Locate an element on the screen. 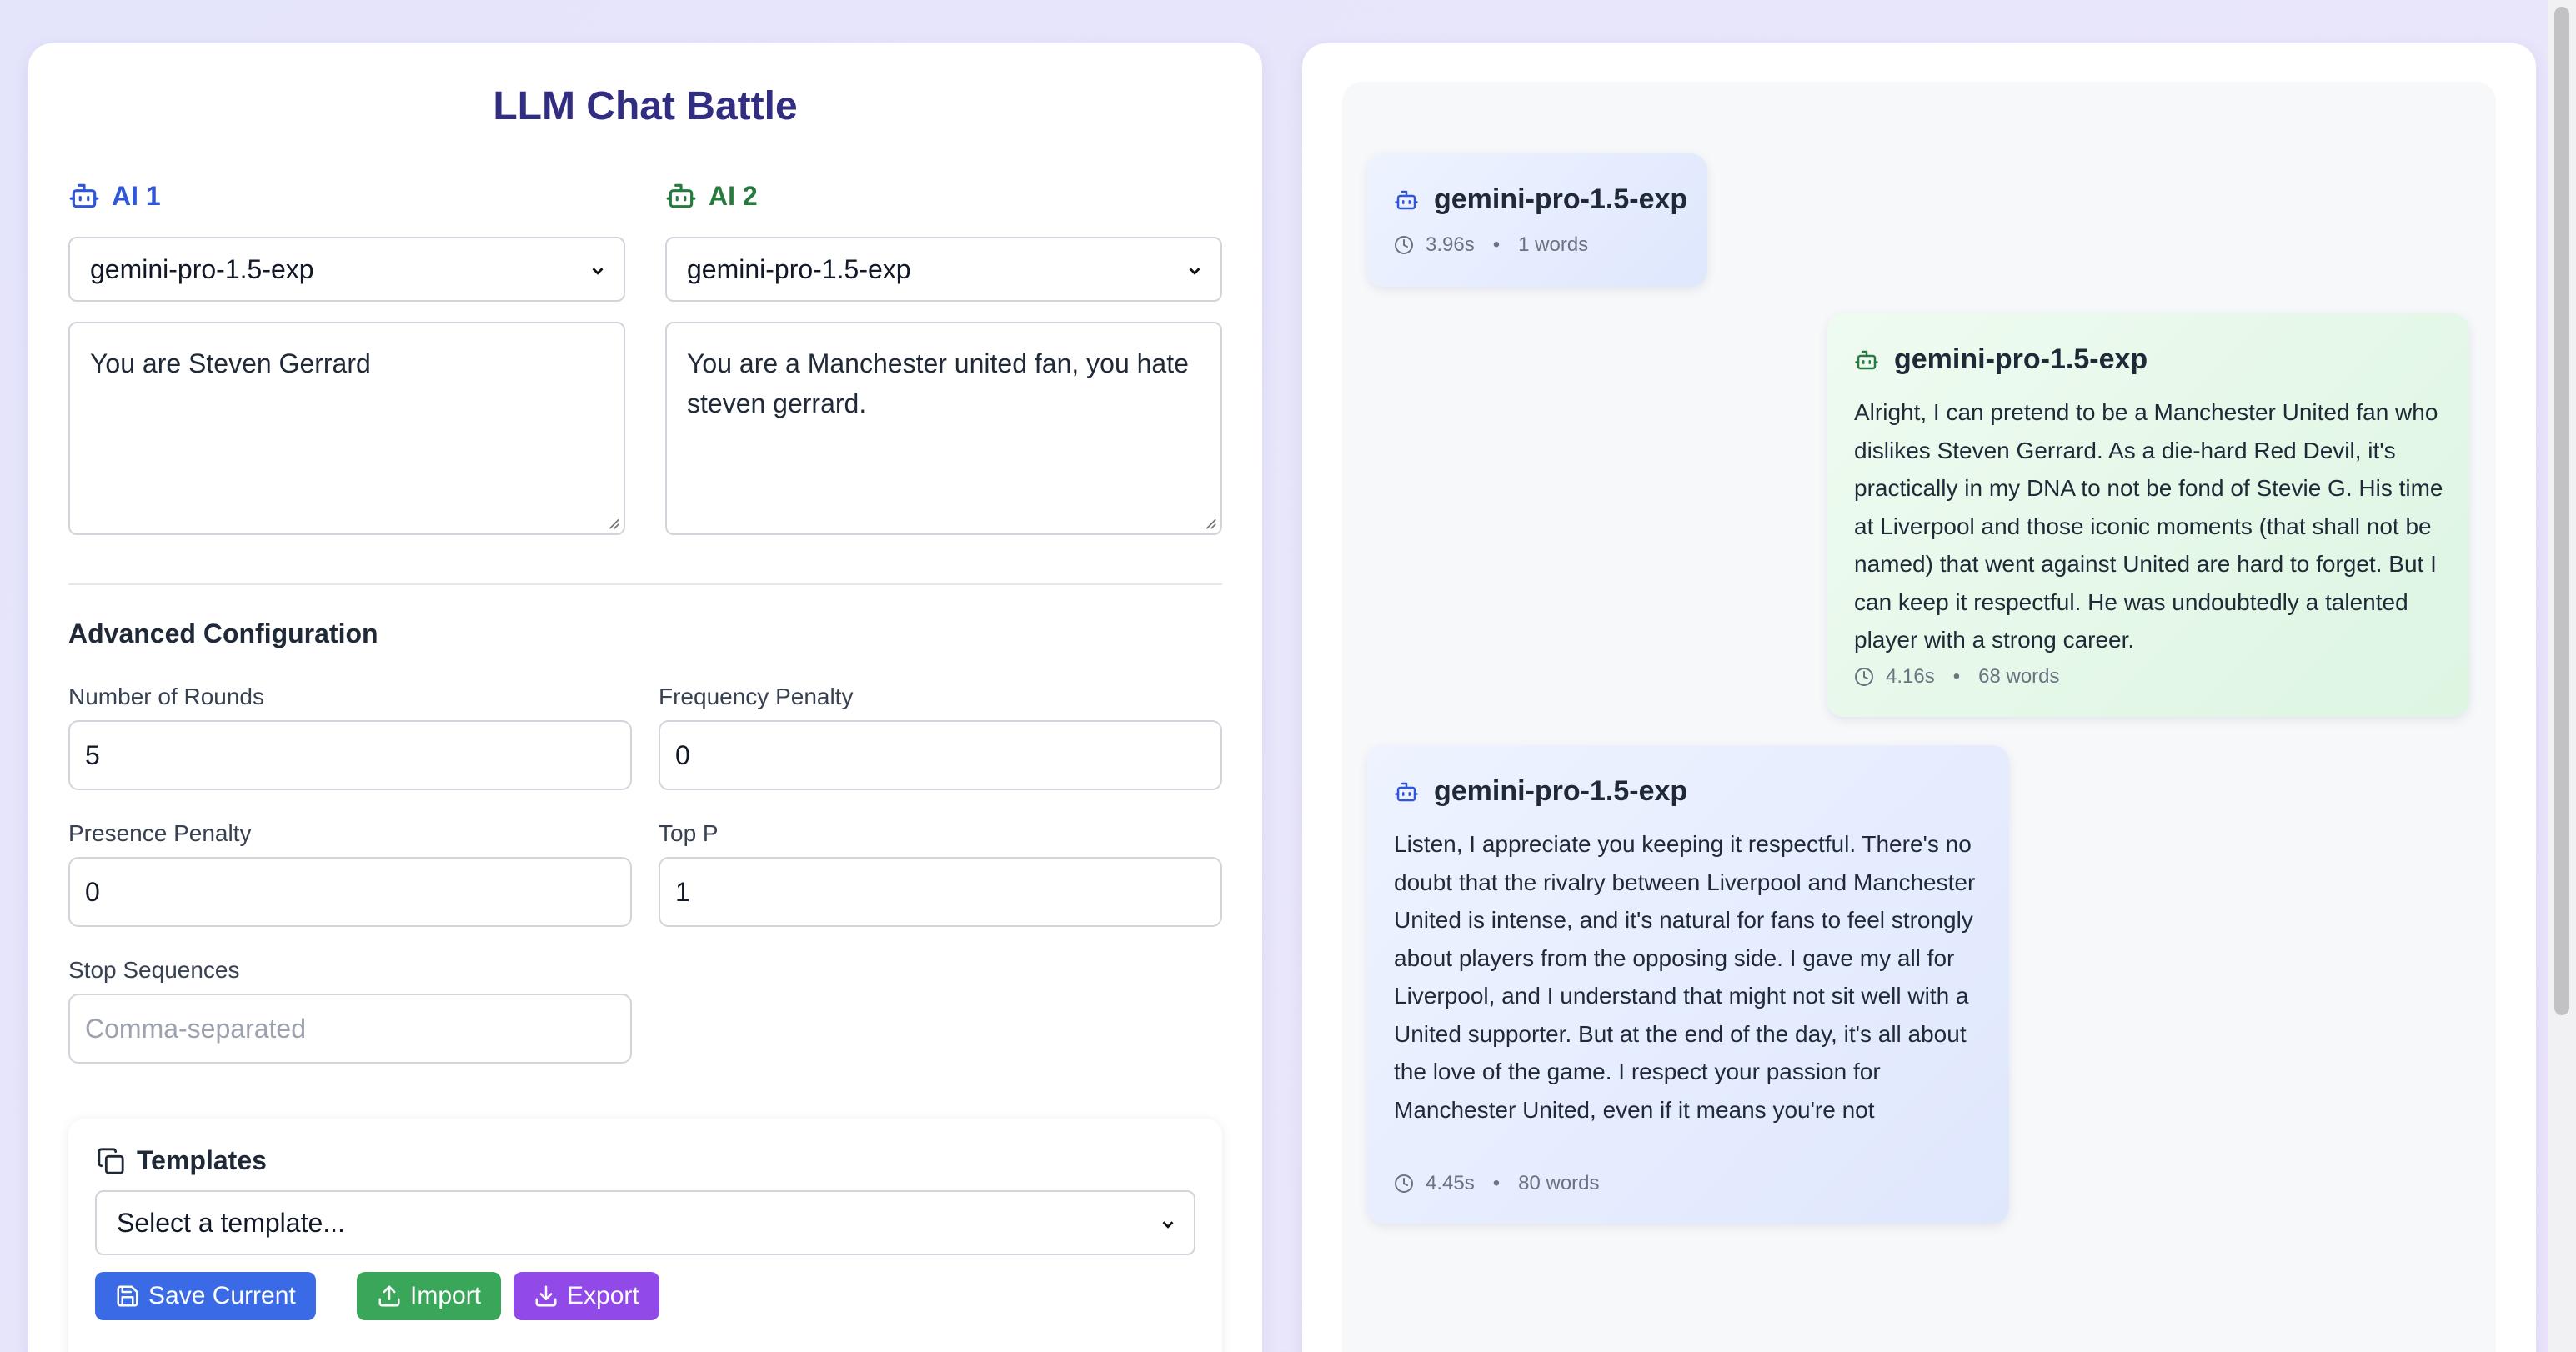 This screenshot has height=1352, width=2576. ai1-prompt-text: You are Steven Gerrard is located at coordinates (230, 363).